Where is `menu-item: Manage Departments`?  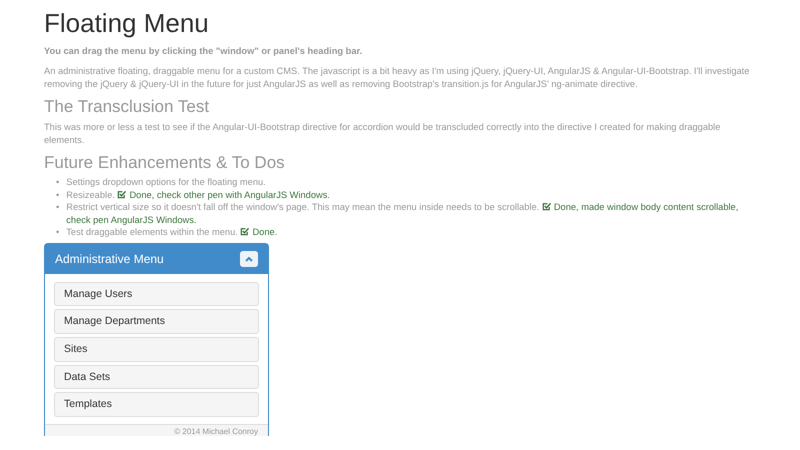 menu-item: Manage Departments is located at coordinates (156, 321).